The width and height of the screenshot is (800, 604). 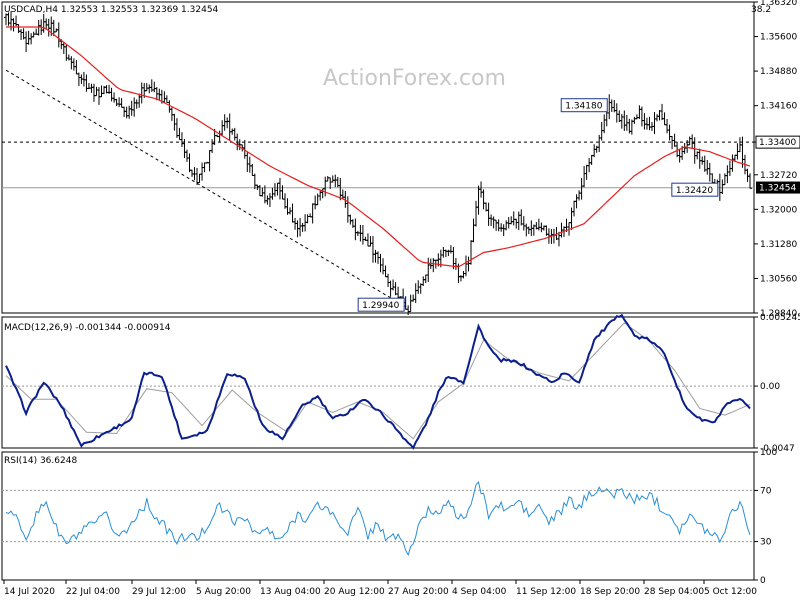 I want to click on x-tick-label: 5 Oct 12:00, so click(x=730, y=592).